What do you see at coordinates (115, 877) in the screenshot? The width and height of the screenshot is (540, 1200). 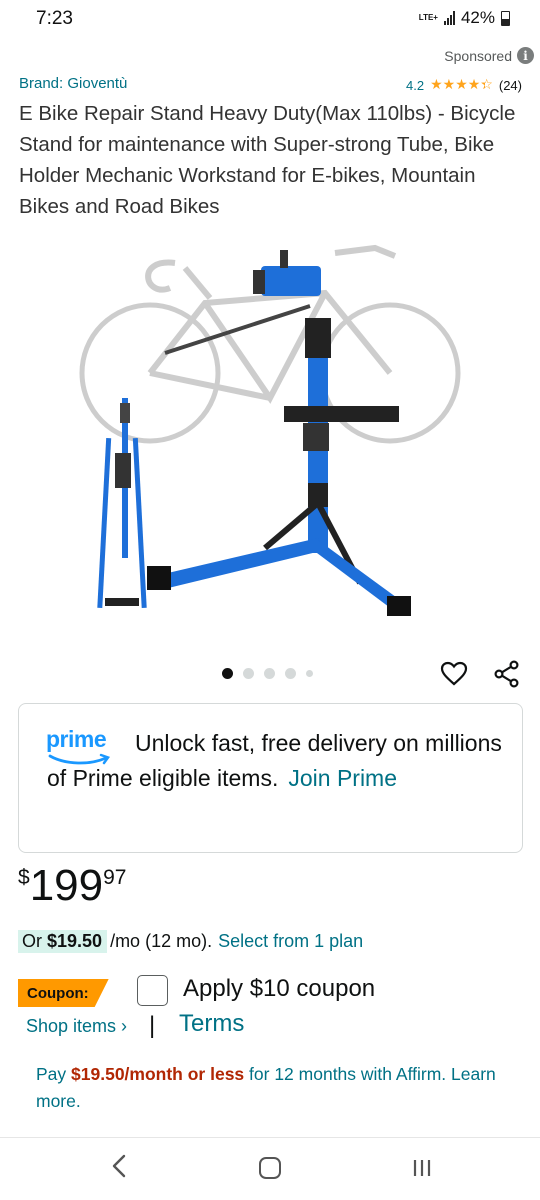 I see `price-fraction: 97` at bounding box center [115, 877].